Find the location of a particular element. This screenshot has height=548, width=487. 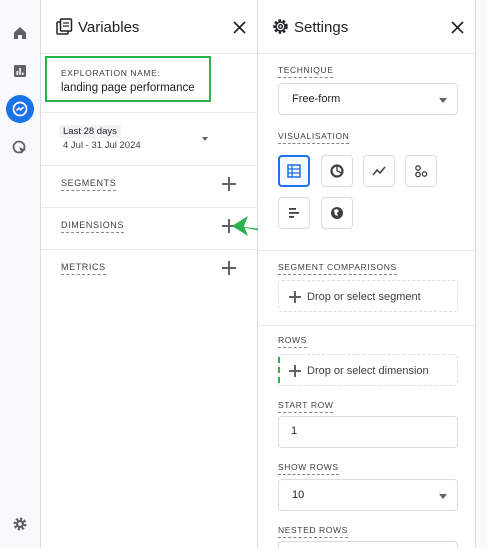

reports-icon is located at coordinates (20, 71).